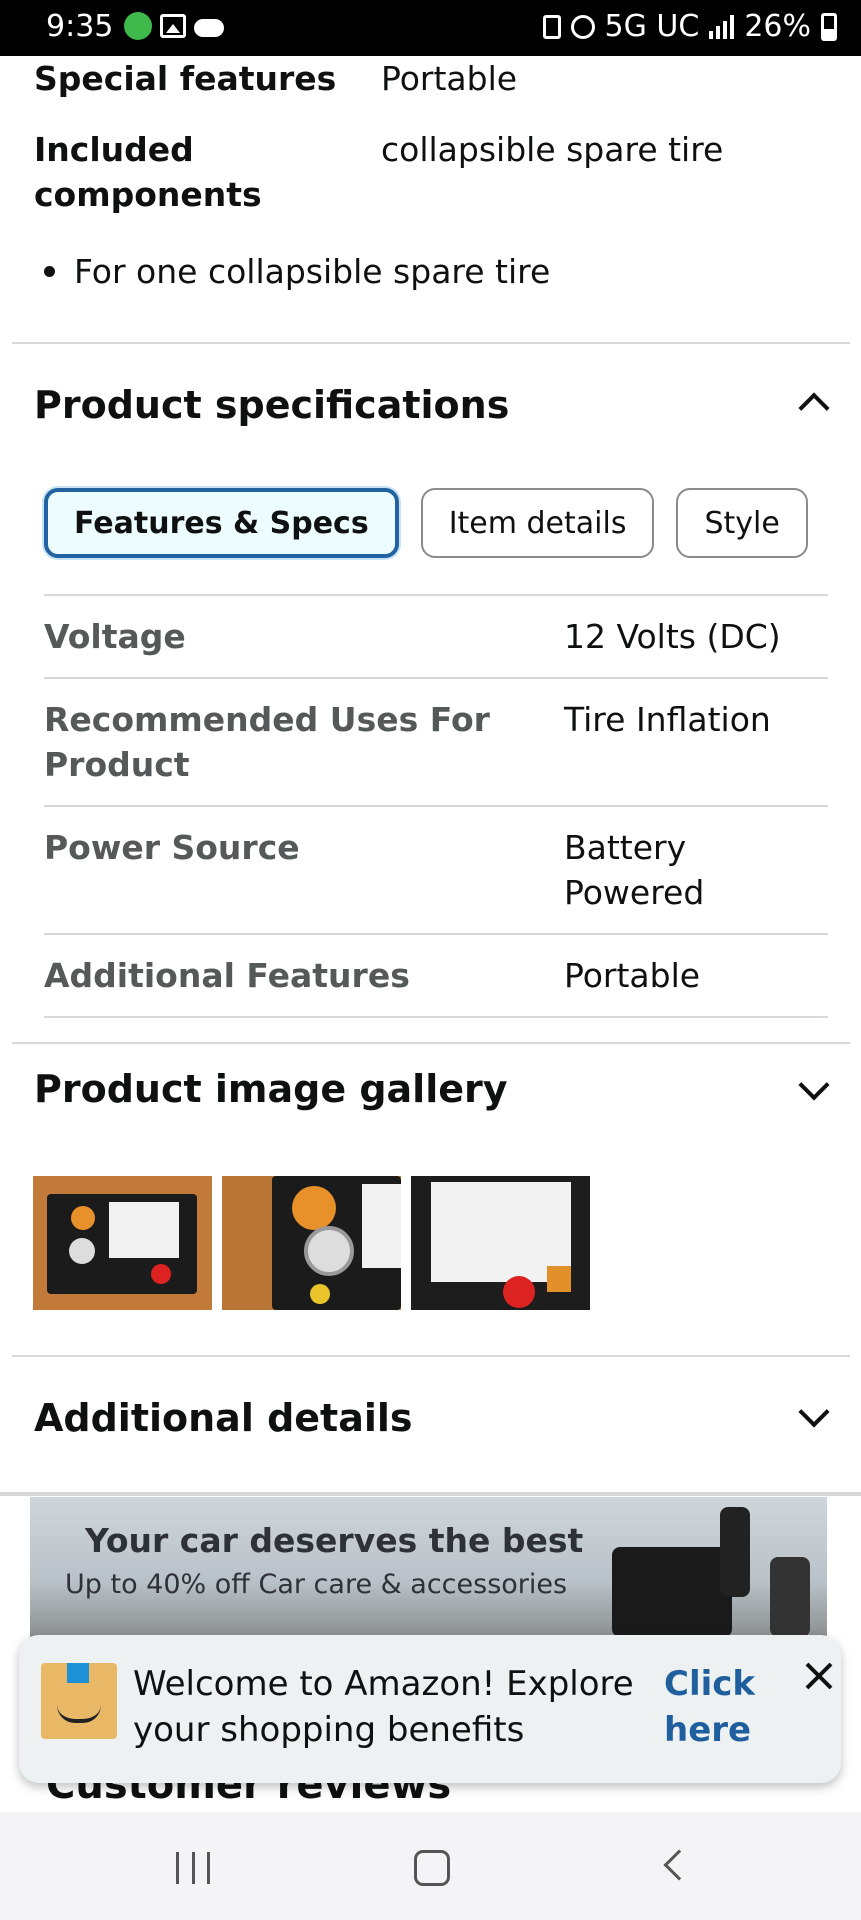 Image resolution: width=861 pixels, height=1920 pixels. Describe the element at coordinates (449, 78) in the screenshot. I see `feature-value: Portable` at that location.